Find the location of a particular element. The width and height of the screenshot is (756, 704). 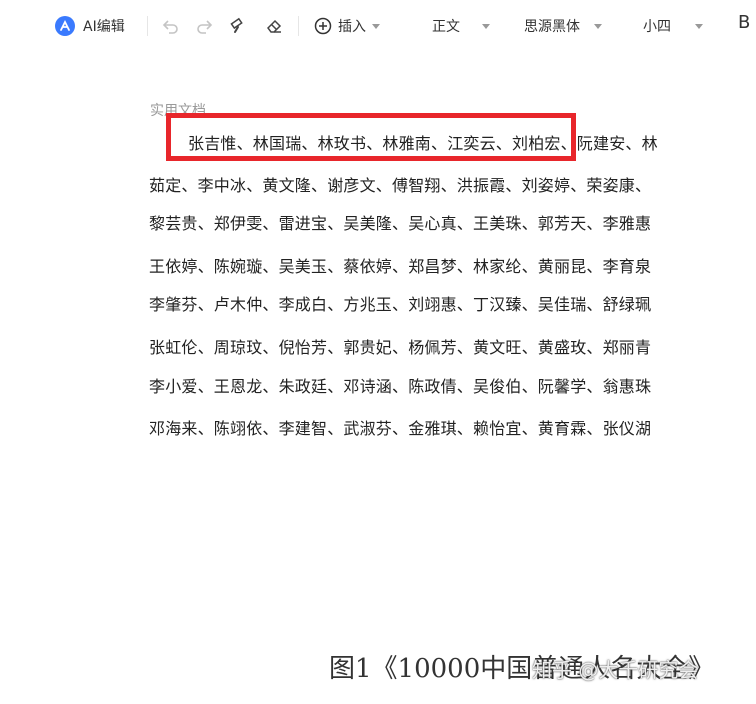

insert-menu-button: 插入 is located at coordinates (347, 26).